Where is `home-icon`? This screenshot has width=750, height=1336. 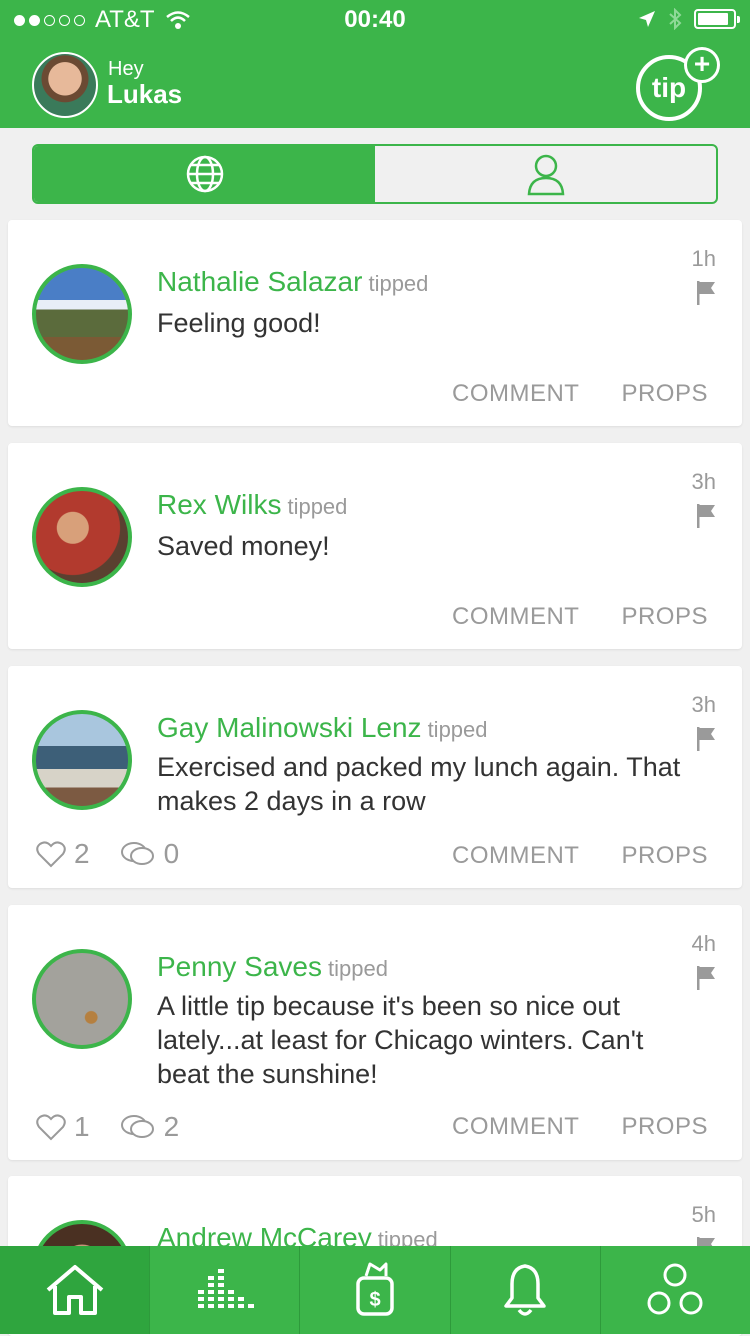
home-icon is located at coordinates (74, 1290).